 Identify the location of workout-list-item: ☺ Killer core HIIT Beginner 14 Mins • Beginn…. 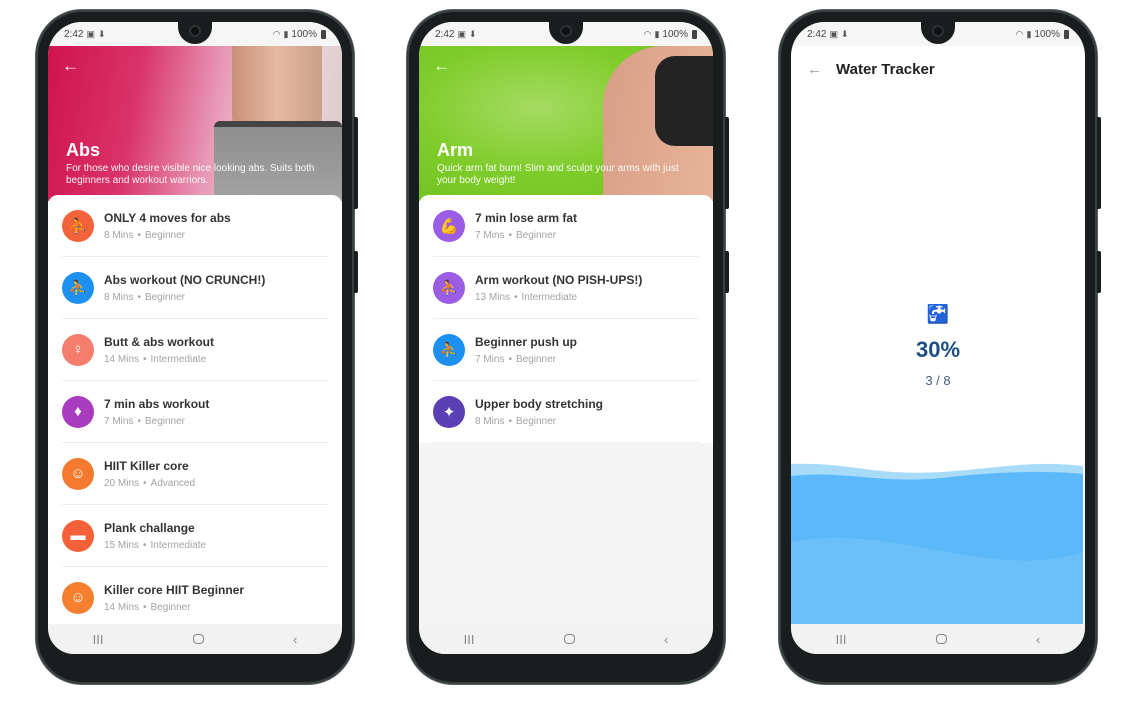
(195, 595).